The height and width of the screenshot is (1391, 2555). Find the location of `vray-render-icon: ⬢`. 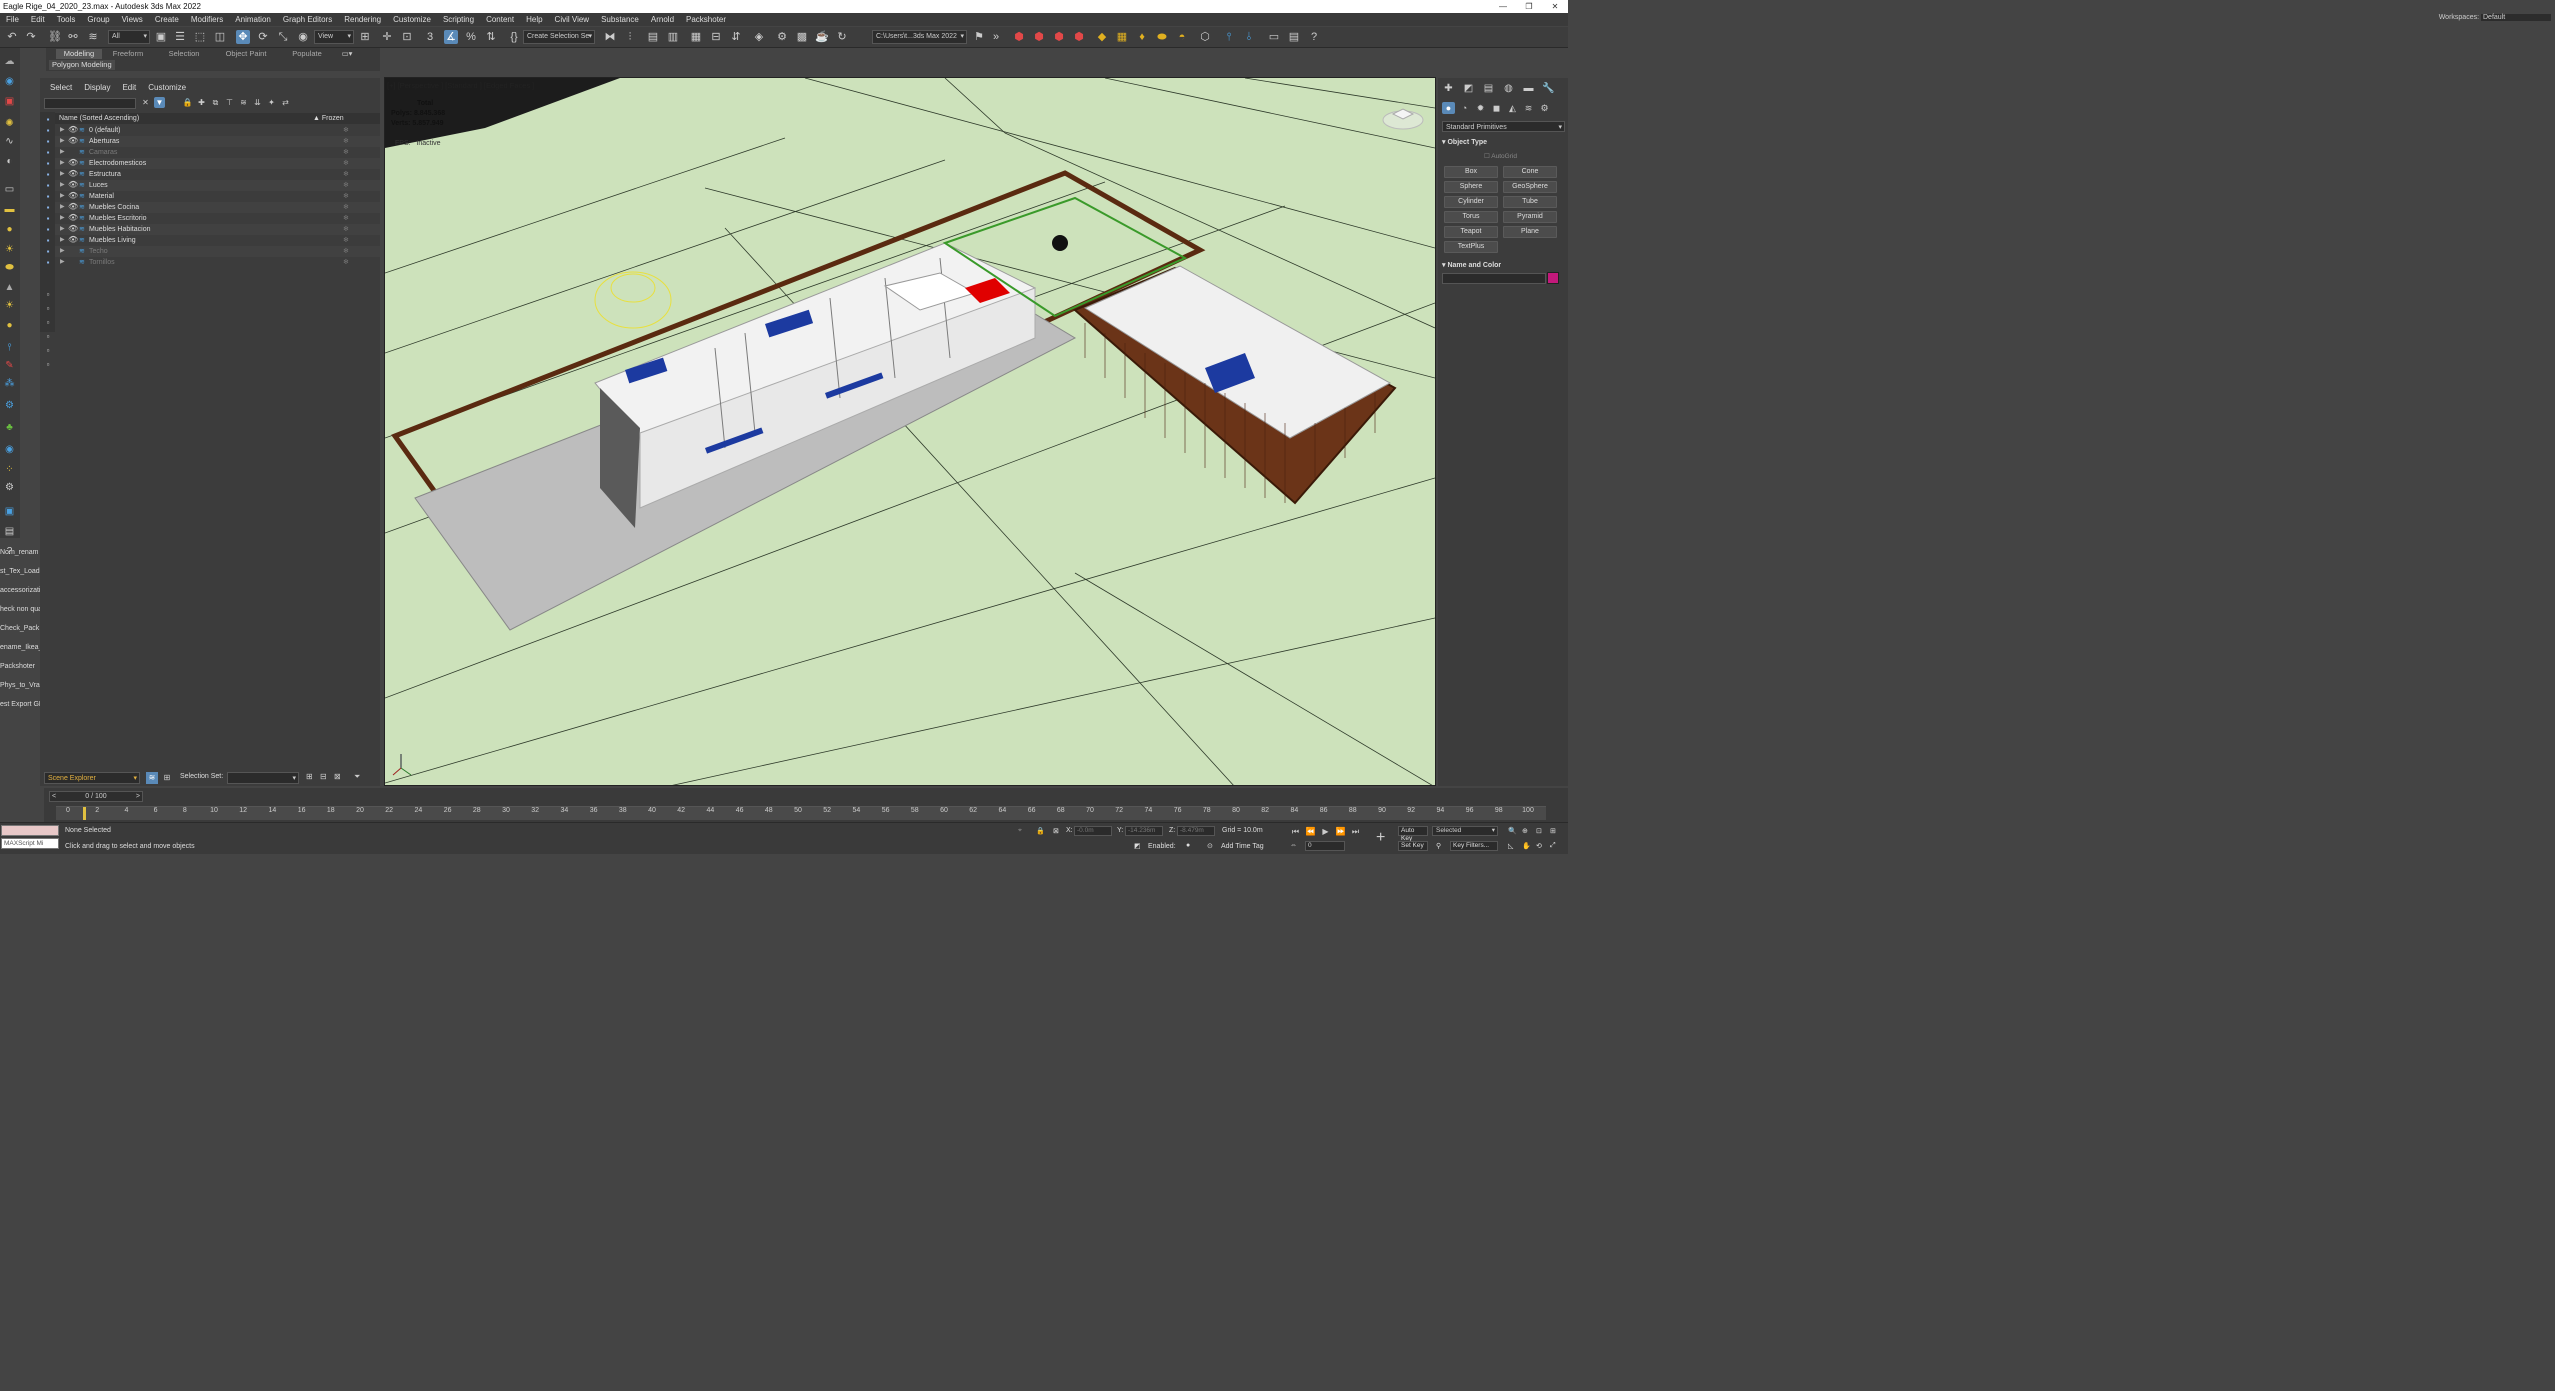

vray-render-icon: ⬢ is located at coordinates (1019, 37).